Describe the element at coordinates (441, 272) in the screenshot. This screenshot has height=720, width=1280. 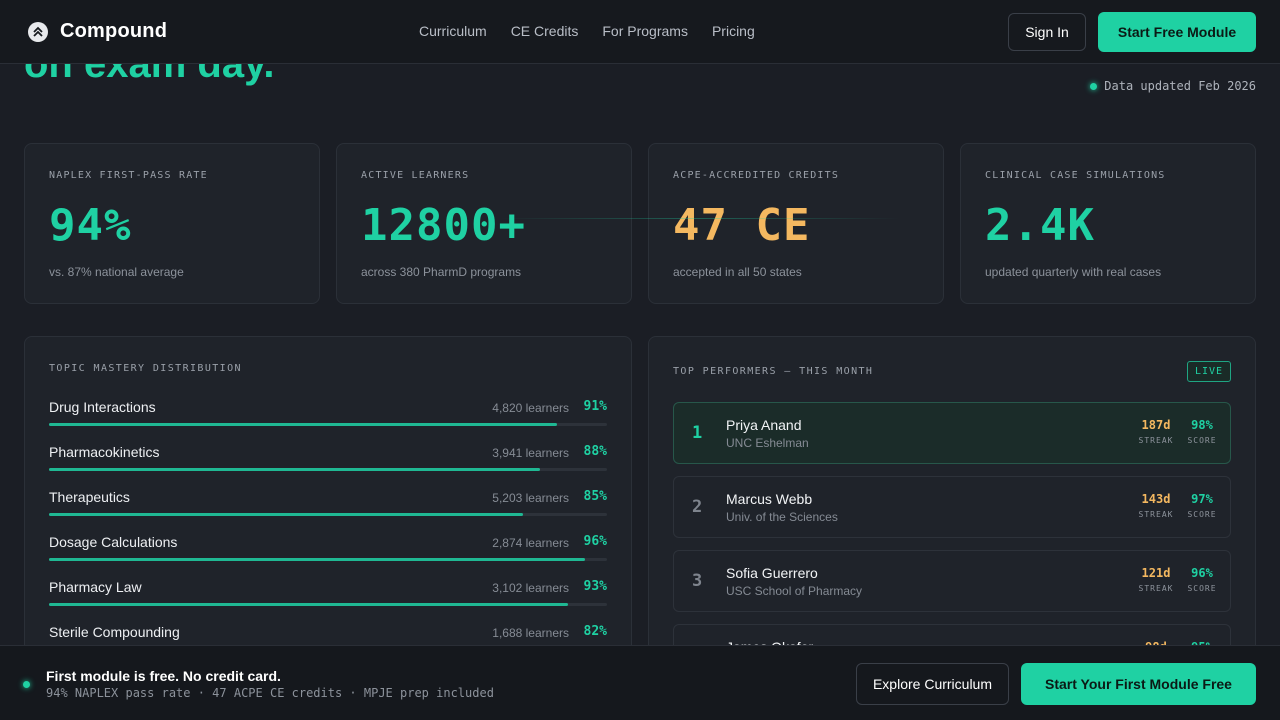
I see `stat-subtext: across 380 PharmD programs` at that location.